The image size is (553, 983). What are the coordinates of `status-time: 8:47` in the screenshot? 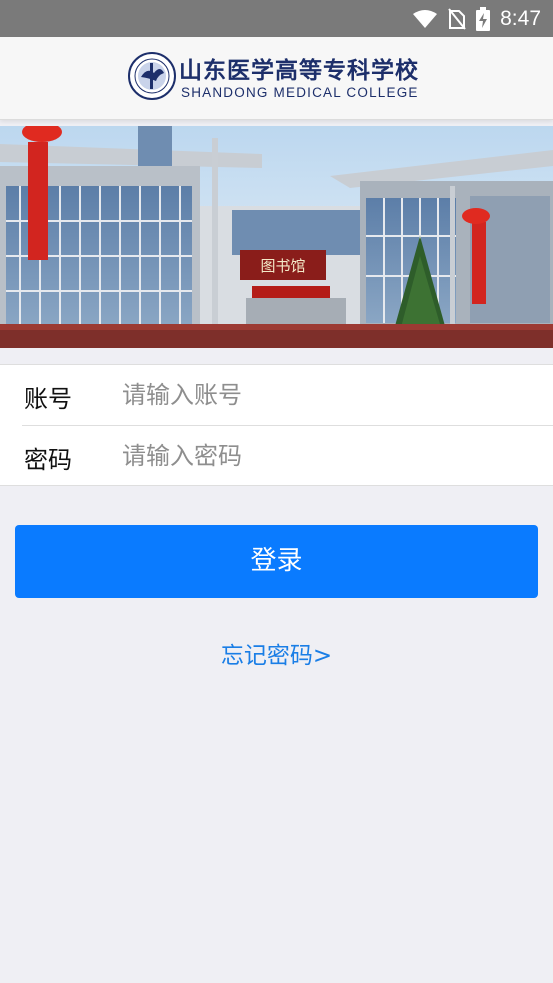 It's located at (520, 18).